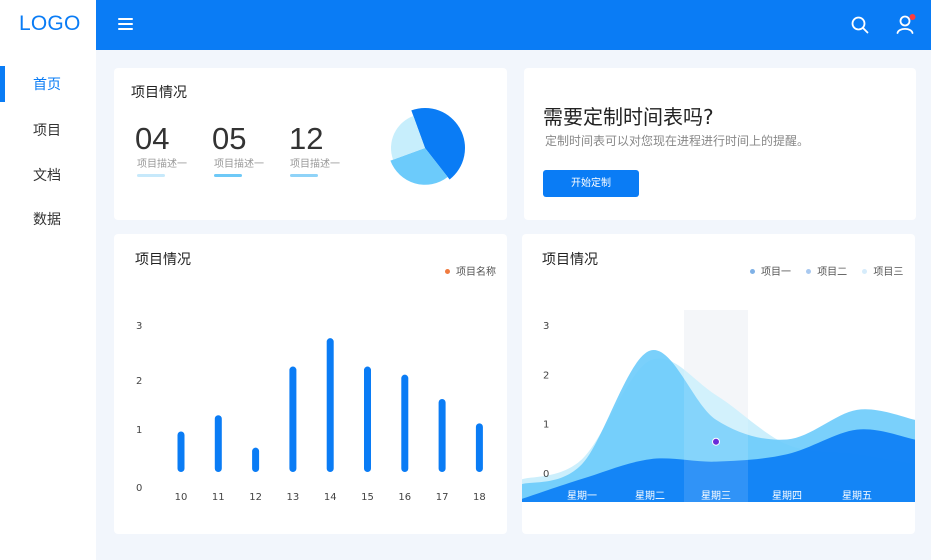 The width and height of the screenshot is (931, 560). Describe the element at coordinates (787, 496) in the screenshot. I see `x-tick-label: 星期四` at that location.